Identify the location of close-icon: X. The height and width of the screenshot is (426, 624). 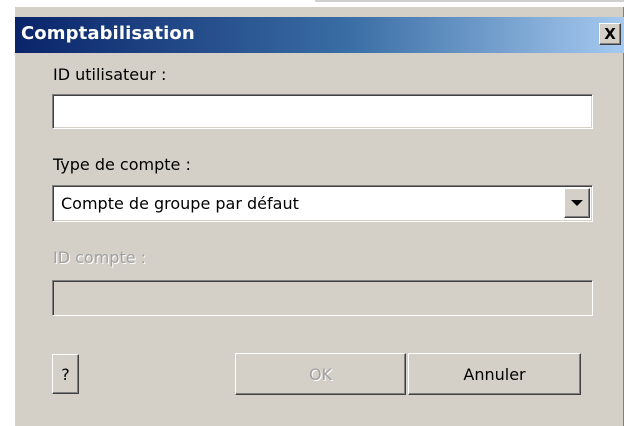
(610, 33).